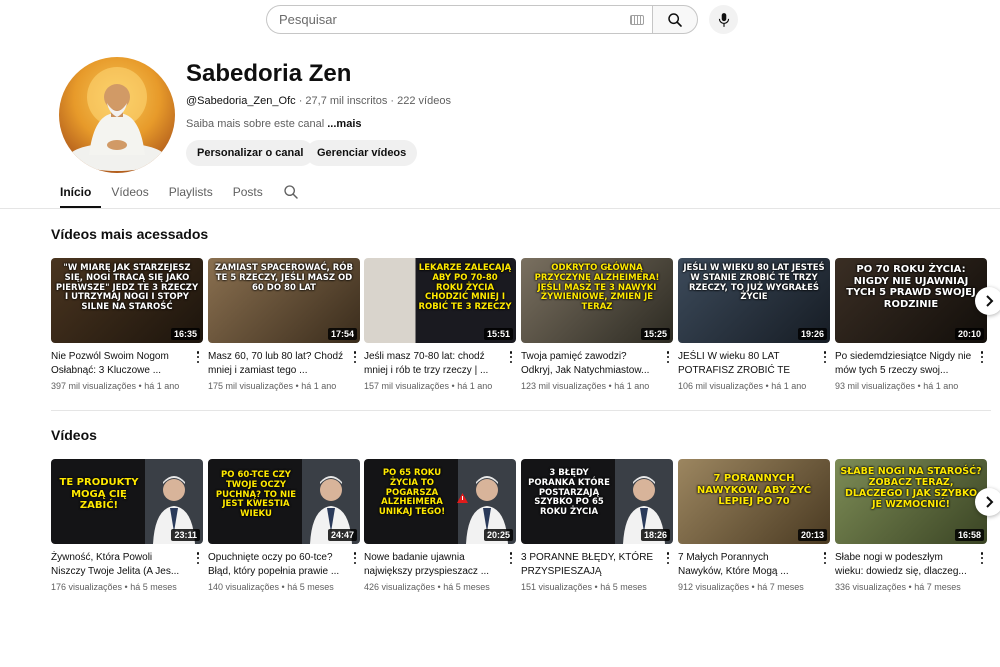 Image resolution: width=1000 pixels, height=667 pixels. What do you see at coordinates (99, 494) in the screenshot?
I see `thumbnail-text: Te produkty mogą cię zabić!` at bounding box center [99, 494].